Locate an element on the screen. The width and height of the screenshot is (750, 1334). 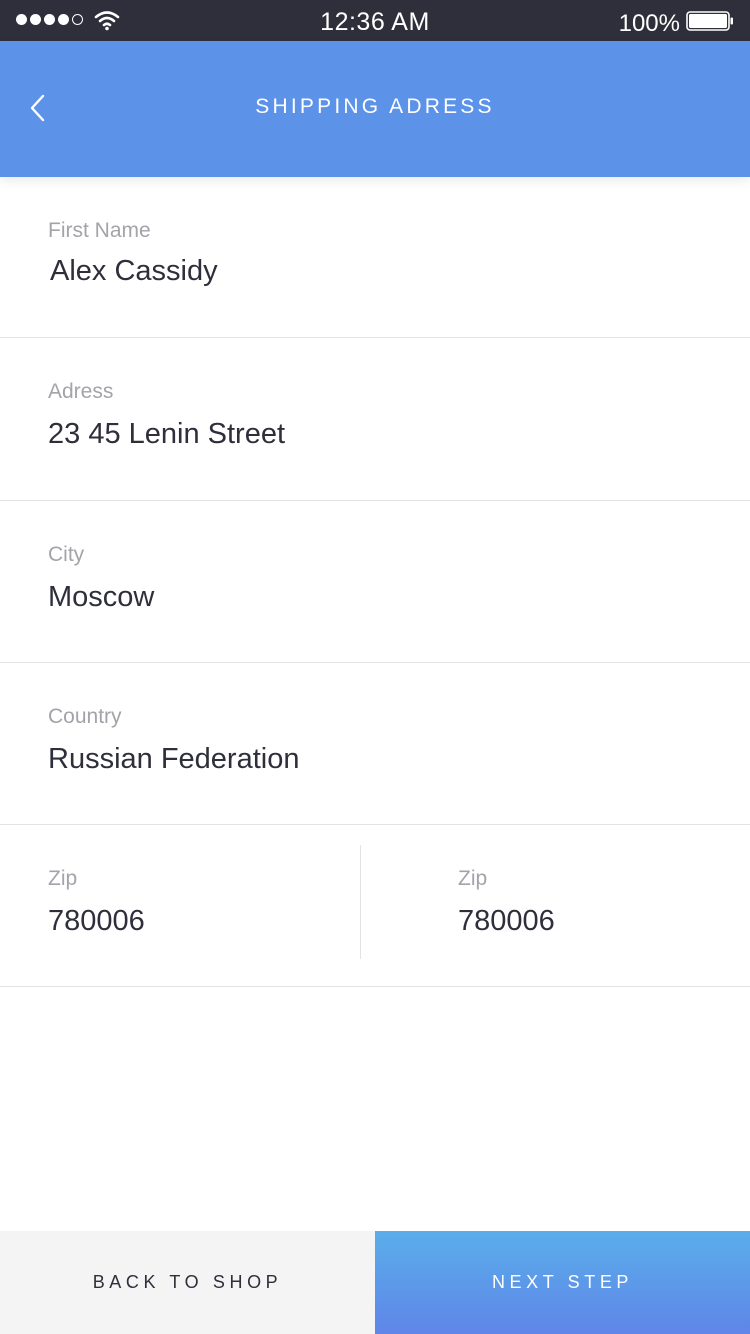
first-name-input is located at coordinates (350, 271).